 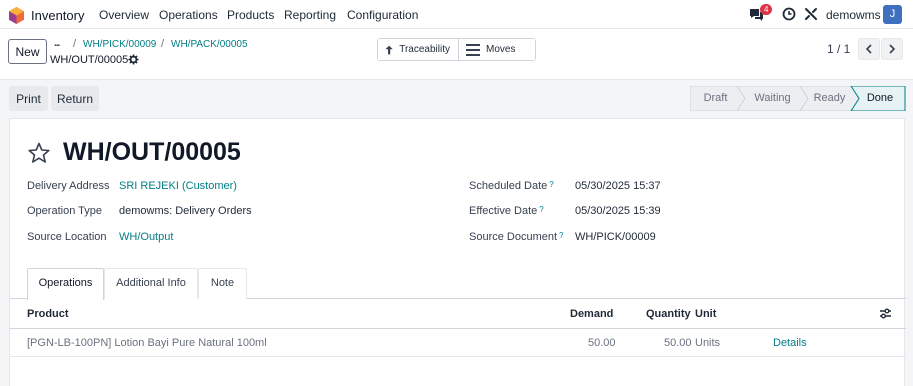 What do you see at coordinates (618, 211) in the screenshot?
I see `effective-date-field: 05/30/2025 15:39` at bounding box center [618, 211].